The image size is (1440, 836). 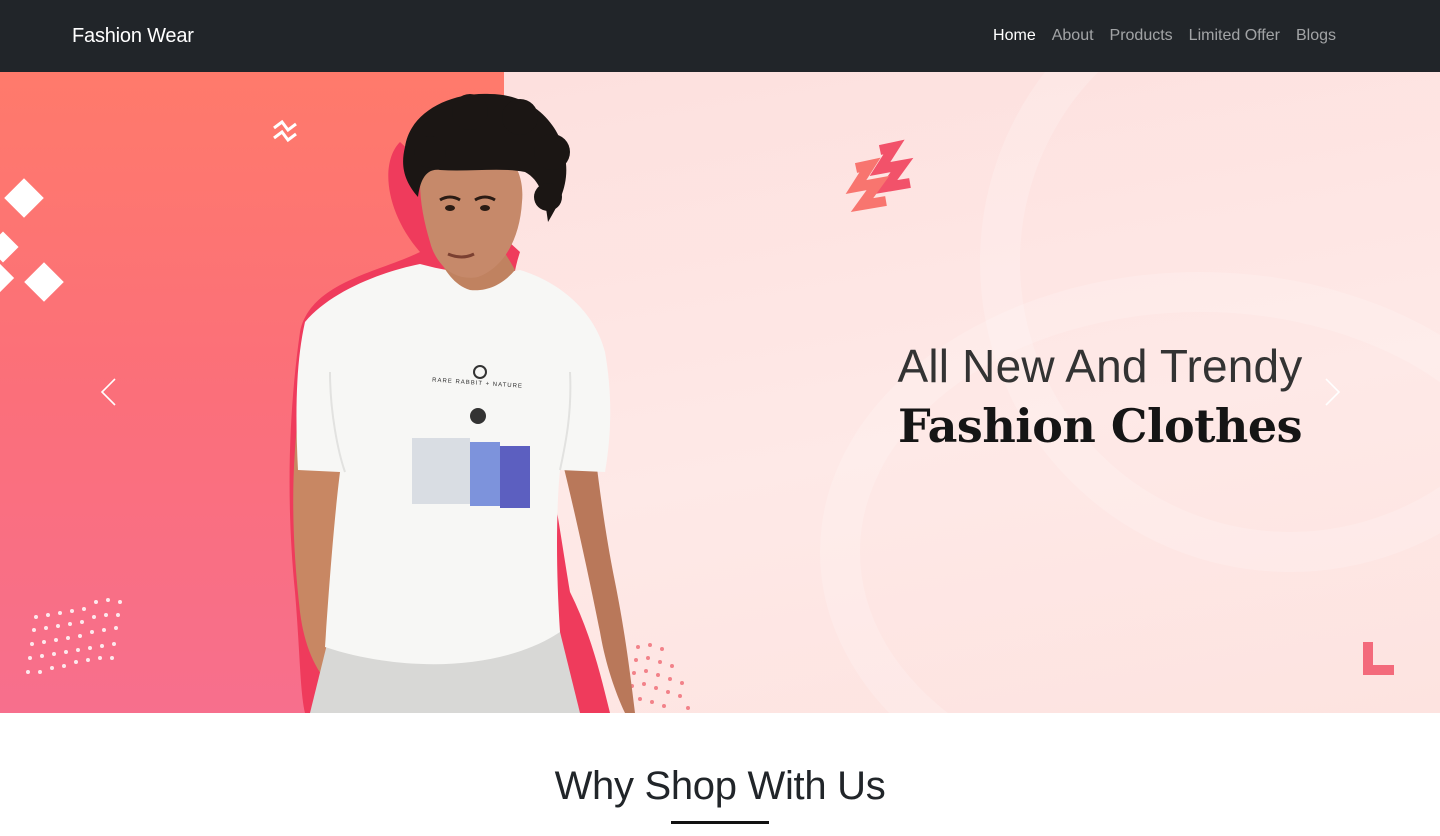 I want to click on chevron-right-icon, so click(x=1333, y=392).